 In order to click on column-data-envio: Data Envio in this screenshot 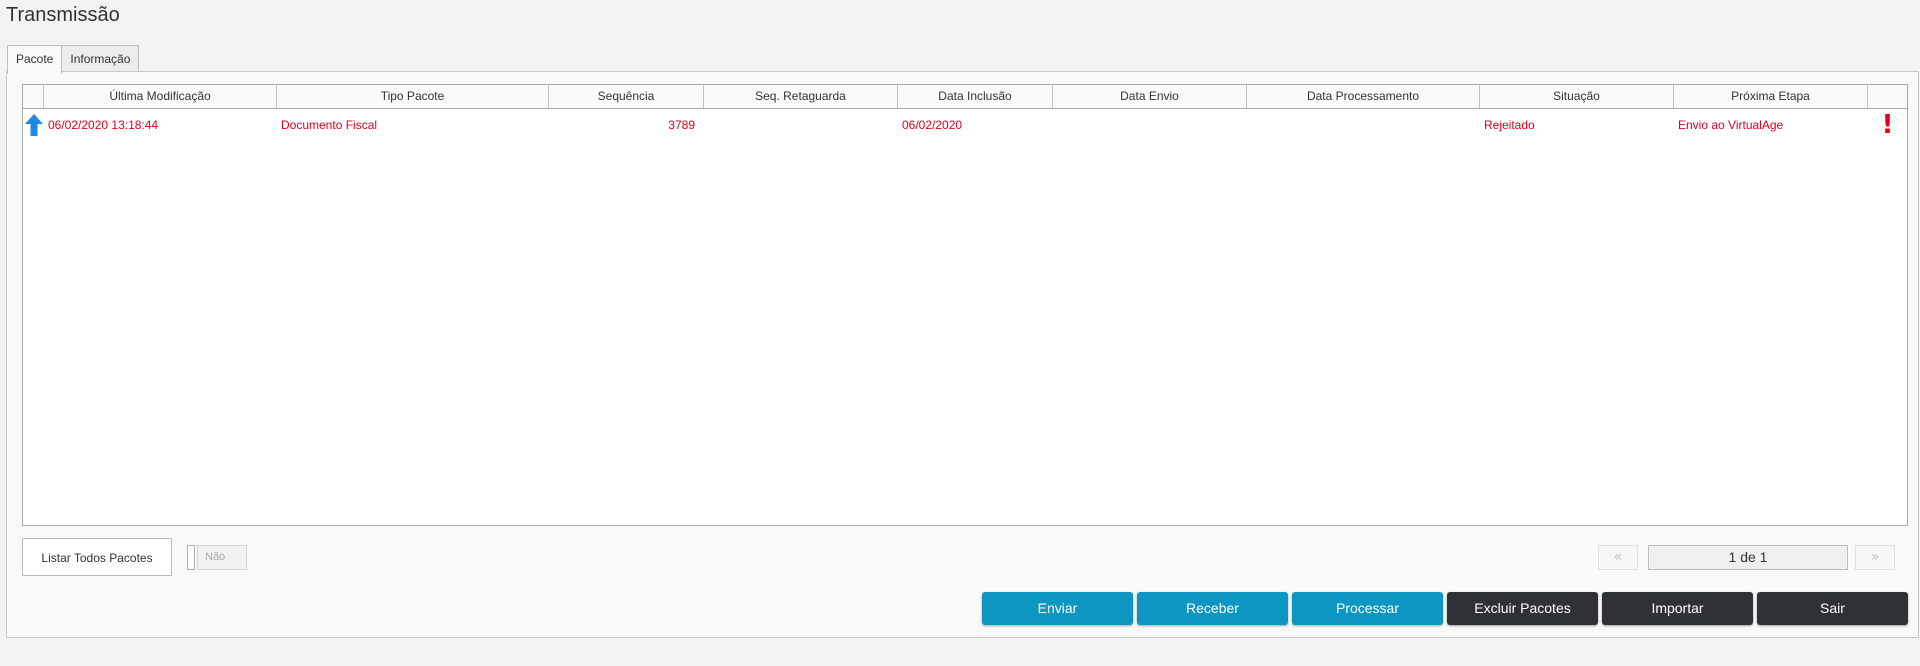, I will do `click(1150, 96)`.